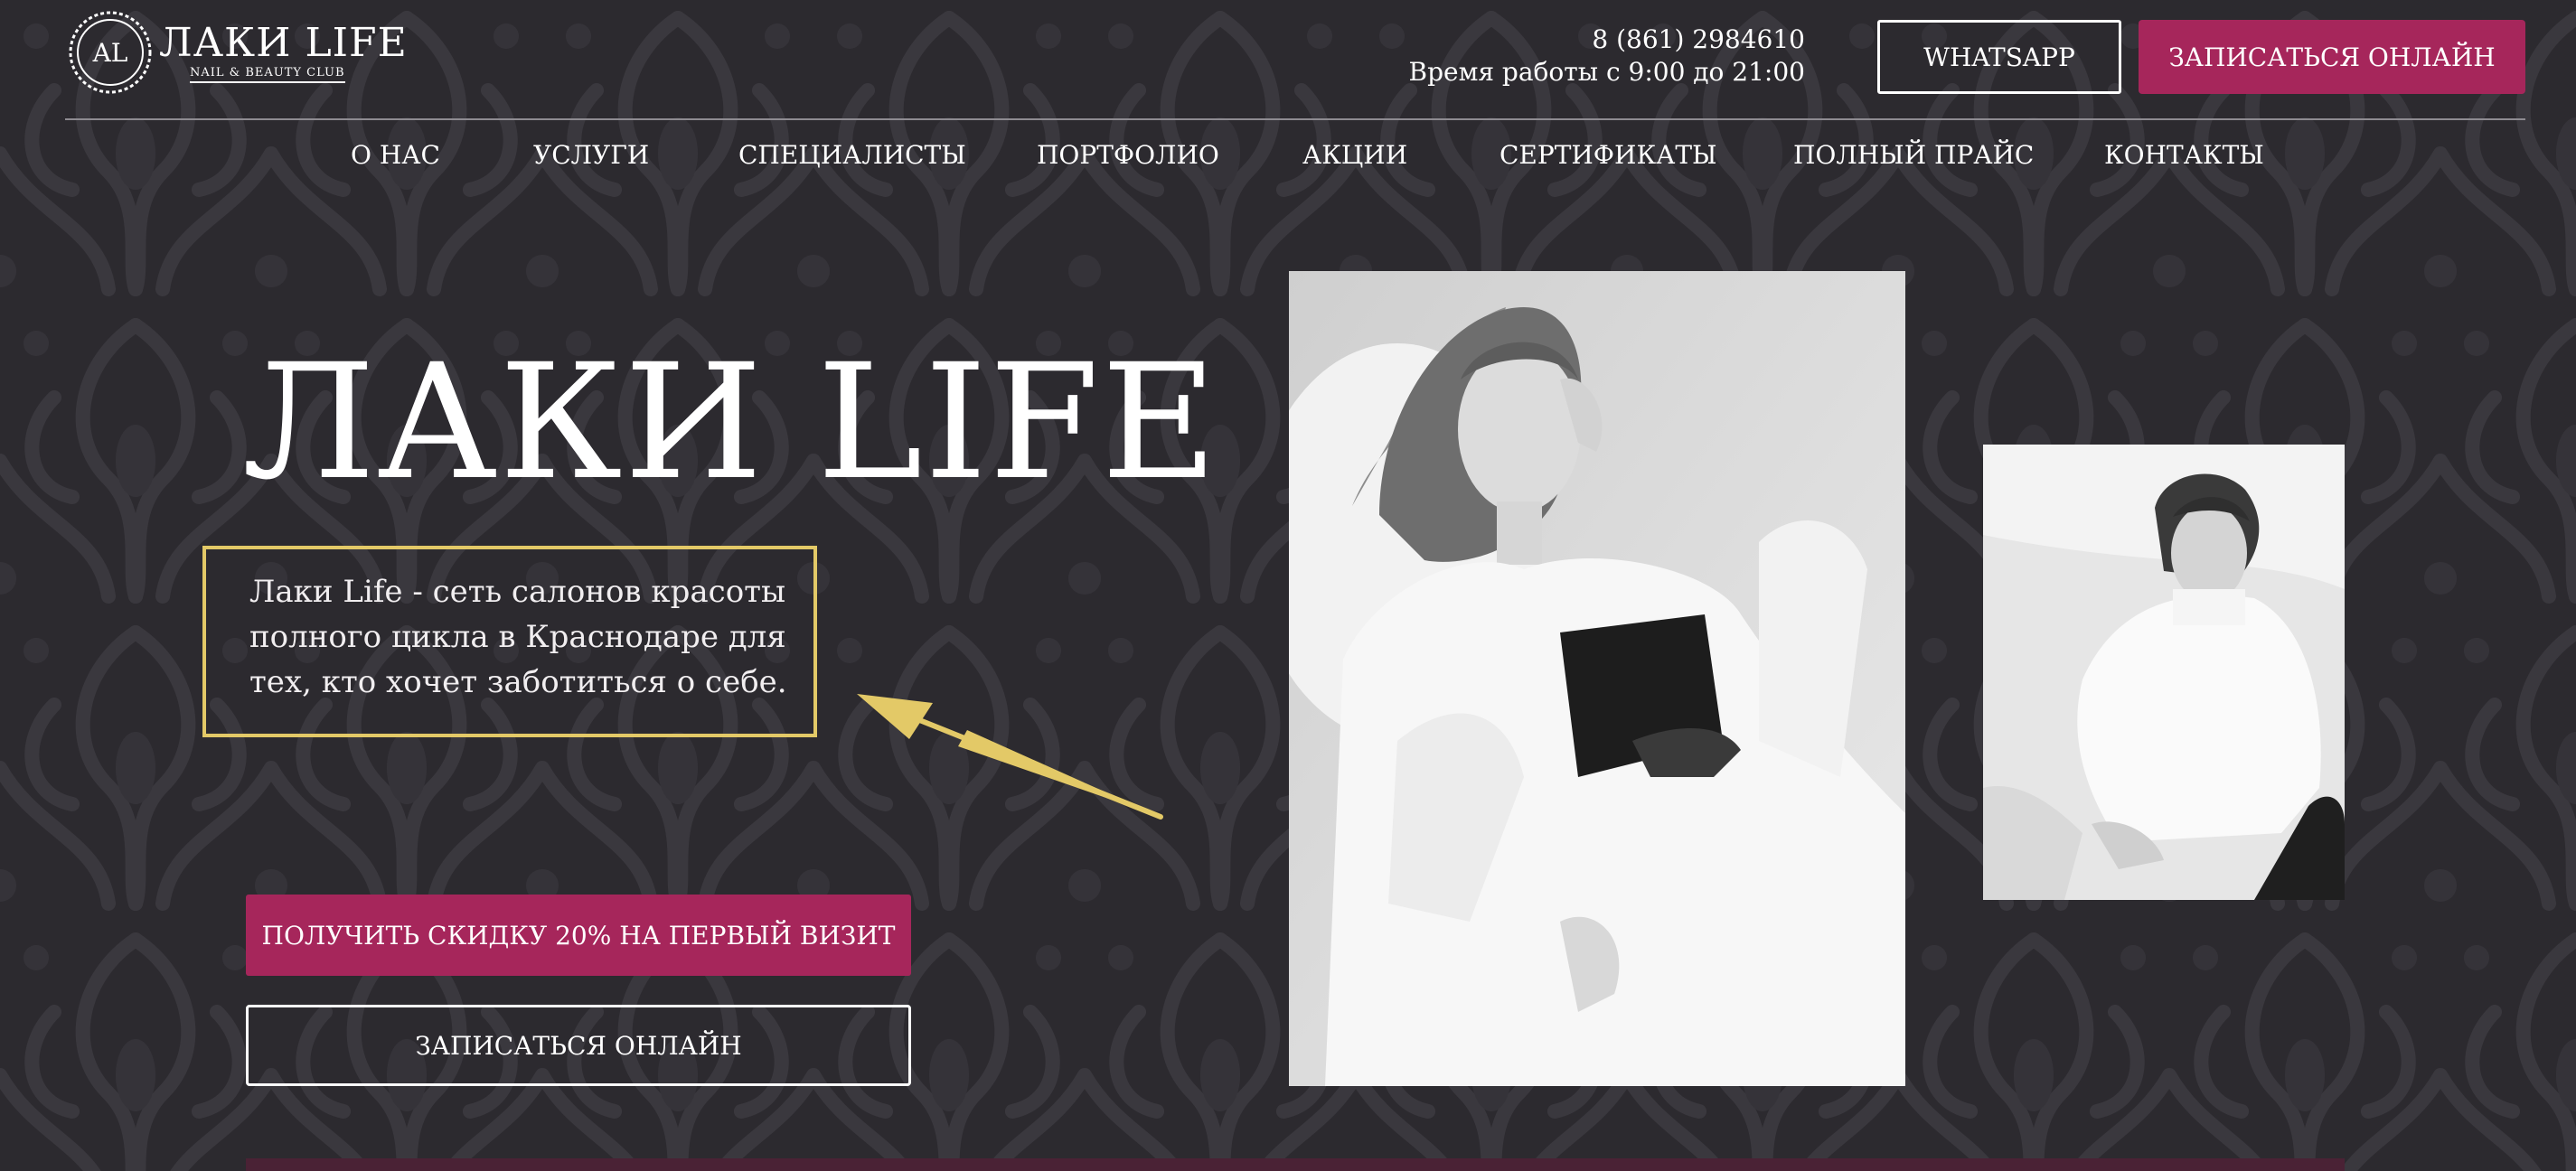 The height and width of the screenshot is (1171, 2576). I want to click on nav-item-about: О НАС, so click(396, 155).